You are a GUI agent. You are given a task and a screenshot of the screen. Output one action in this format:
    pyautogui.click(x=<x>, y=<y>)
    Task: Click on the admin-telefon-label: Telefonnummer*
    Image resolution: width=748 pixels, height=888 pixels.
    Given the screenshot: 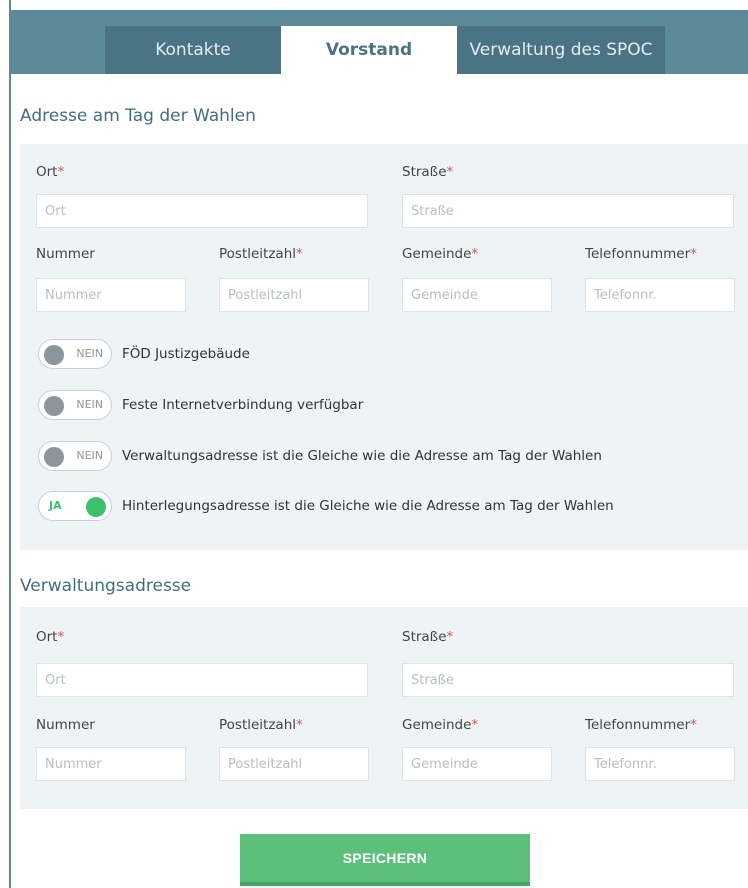 What is the action you would take?
    pyautogui.click(x=641, y=725)
    